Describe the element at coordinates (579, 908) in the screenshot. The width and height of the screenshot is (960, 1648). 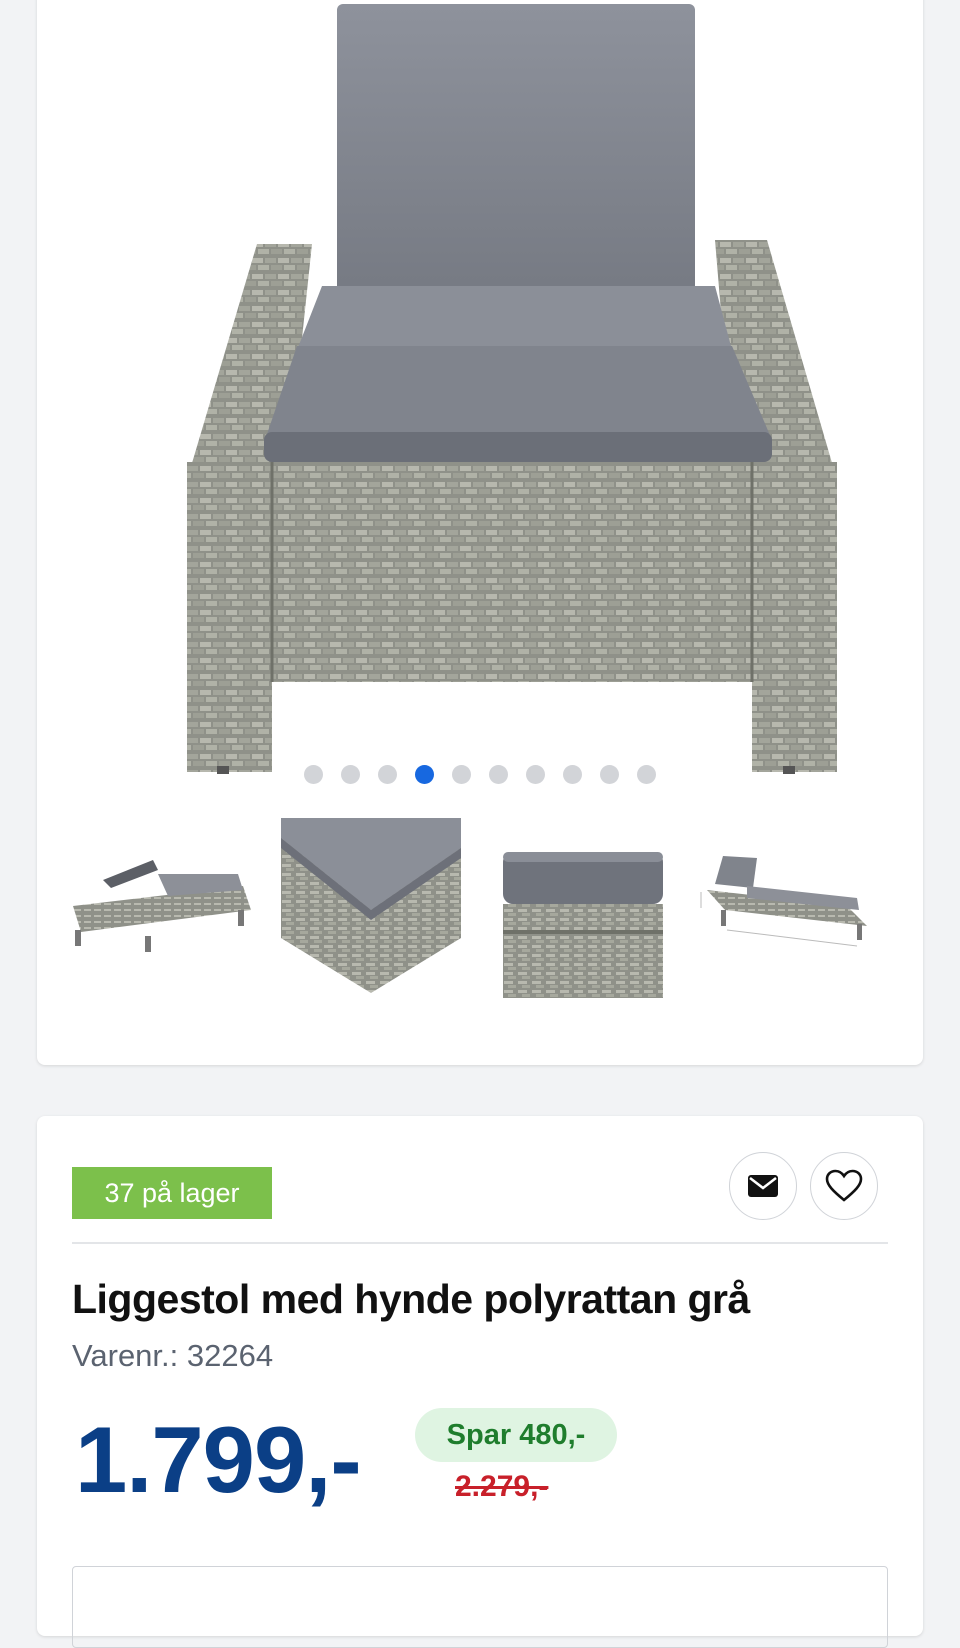
I see `lounger-cushion-closeup-thumbnail` at that location.